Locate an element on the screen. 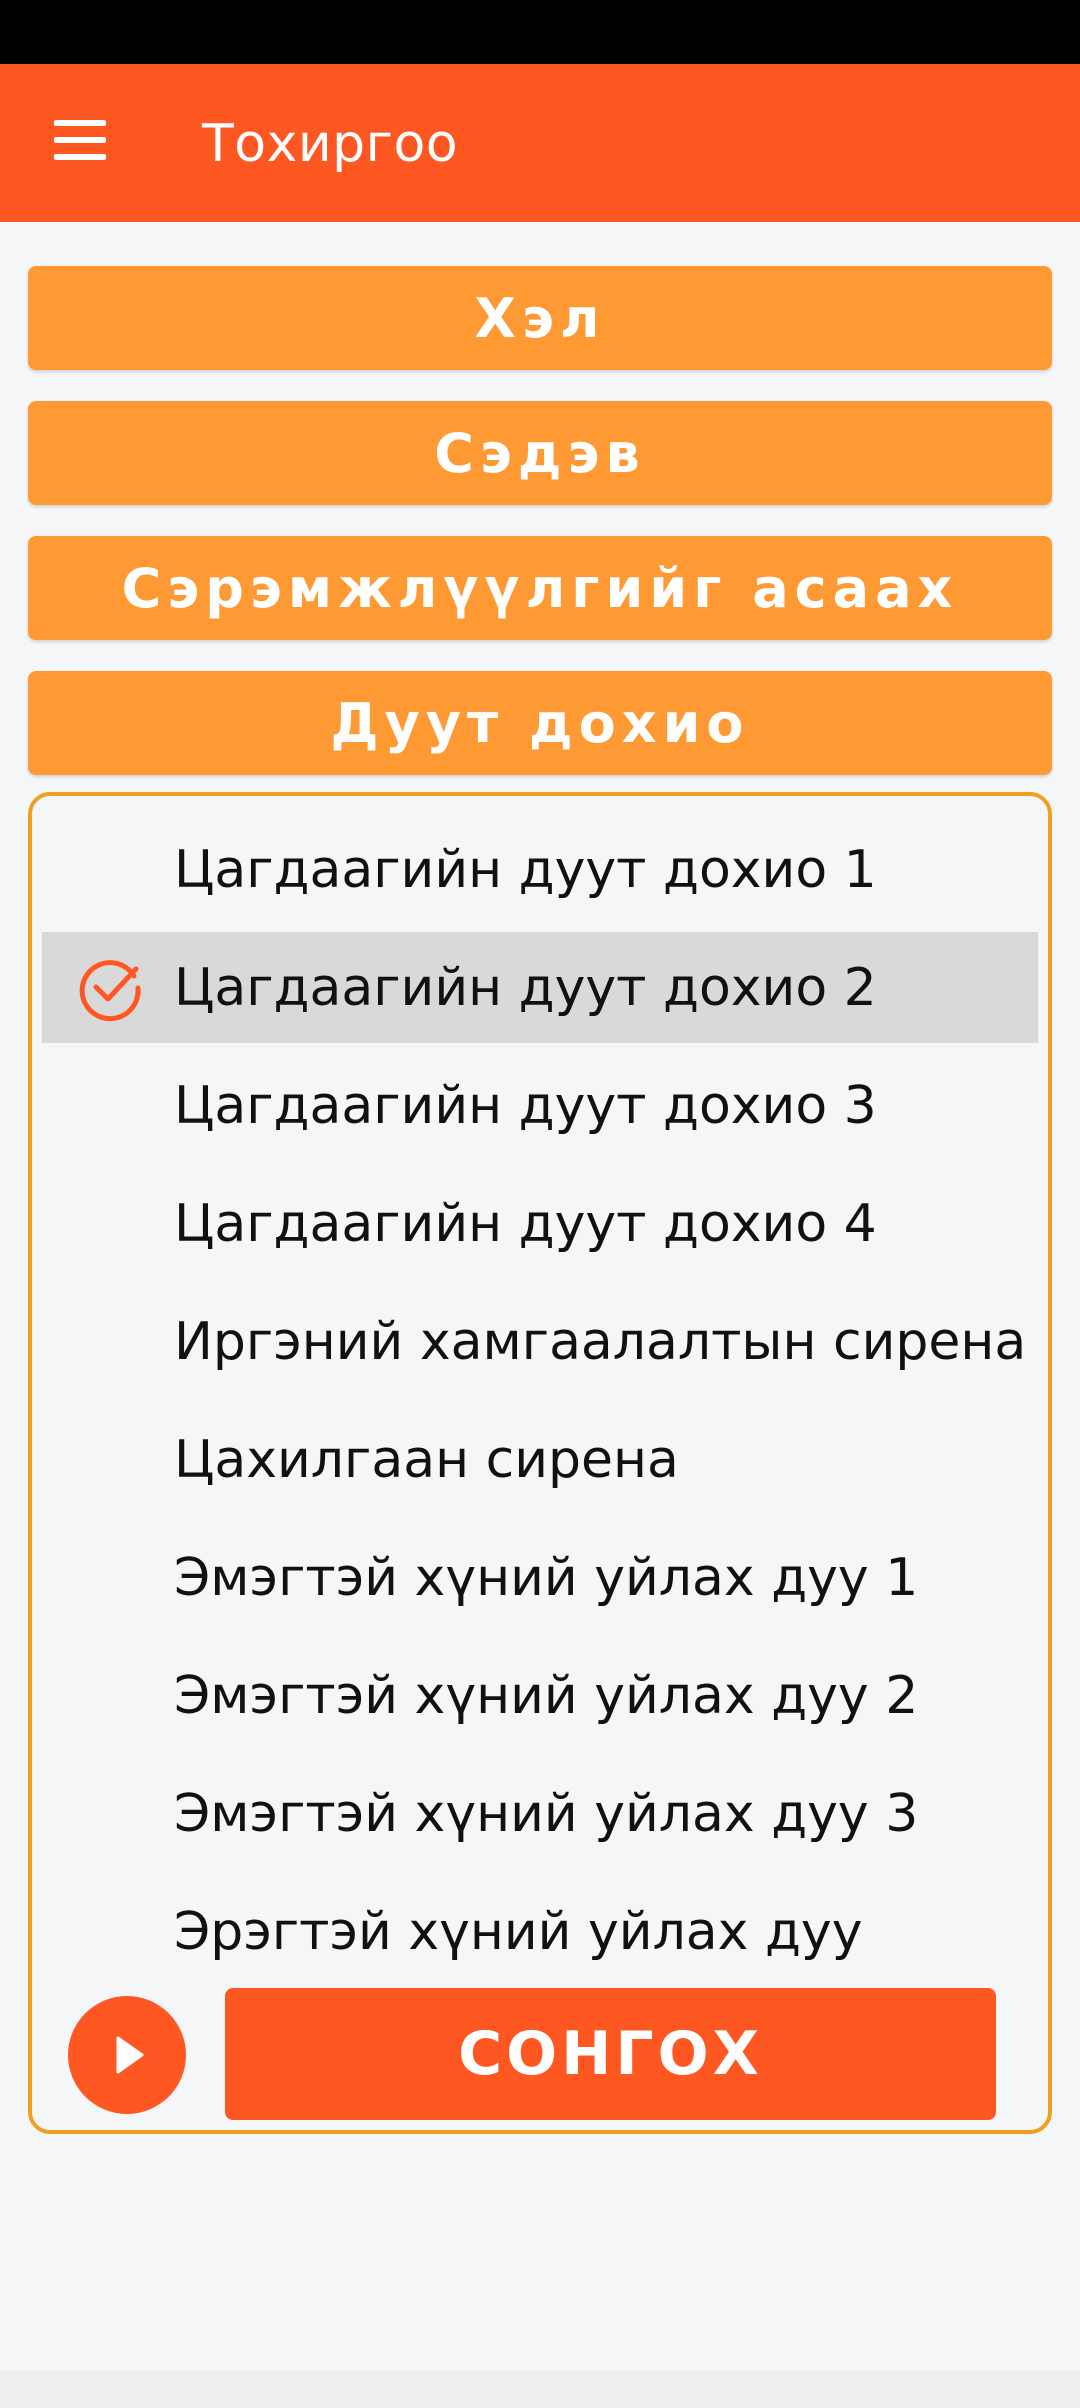 The height and width of the screenshot is (2408, 1080). sound-item-label: Эмэгтэй хүний уйлах дуу 1 is located at coordinates (546, 1577).